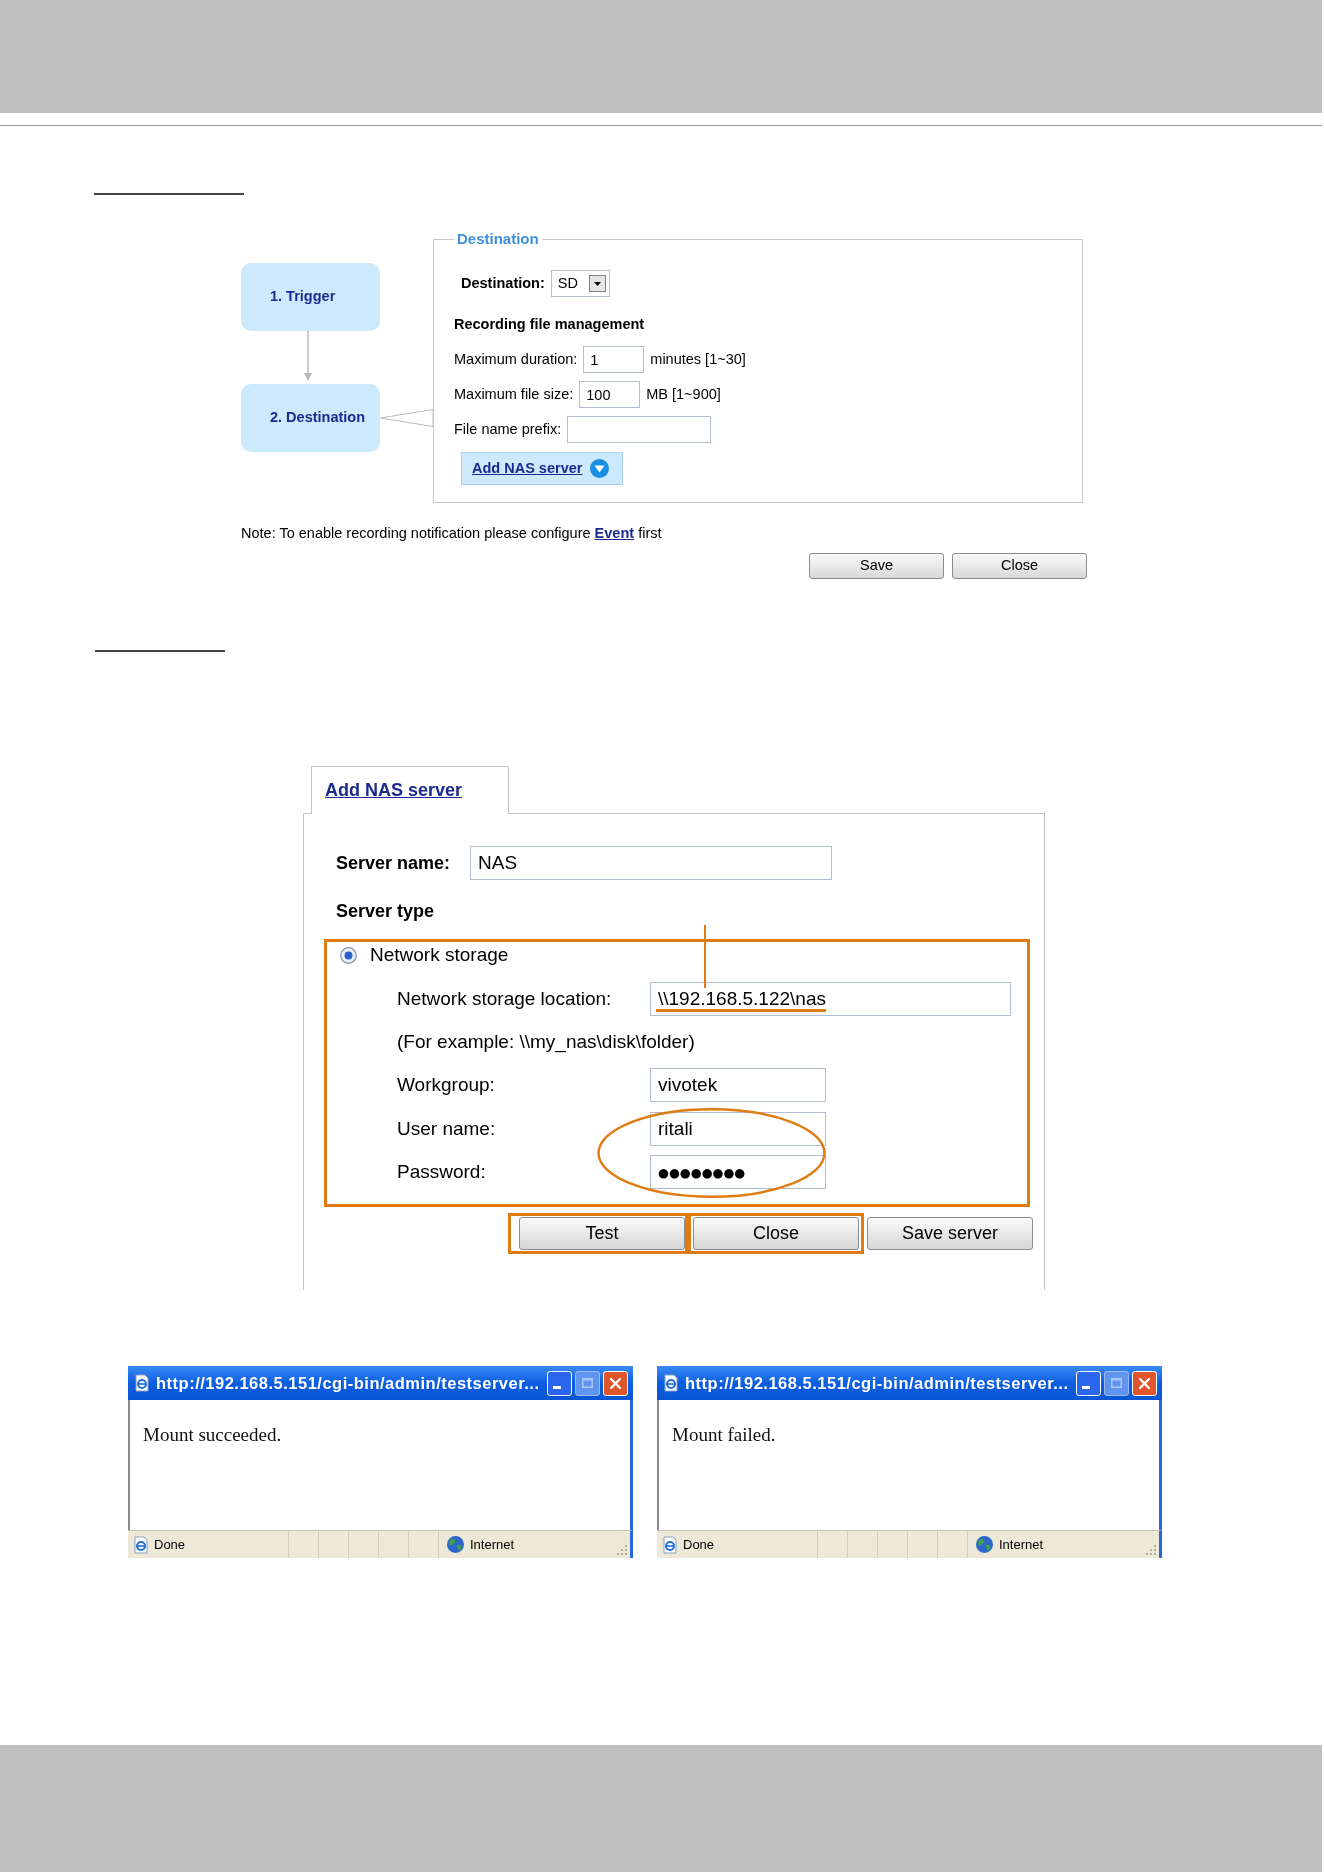  What do you see at coordinates (683, 394) in the screenshot?
I see `unit-label: MB [1~900]` at bounding box center [683, 394].